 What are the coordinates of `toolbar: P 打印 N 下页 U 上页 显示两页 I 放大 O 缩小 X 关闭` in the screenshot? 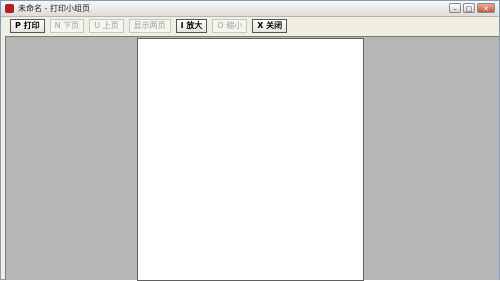 It's located at (250, 26).